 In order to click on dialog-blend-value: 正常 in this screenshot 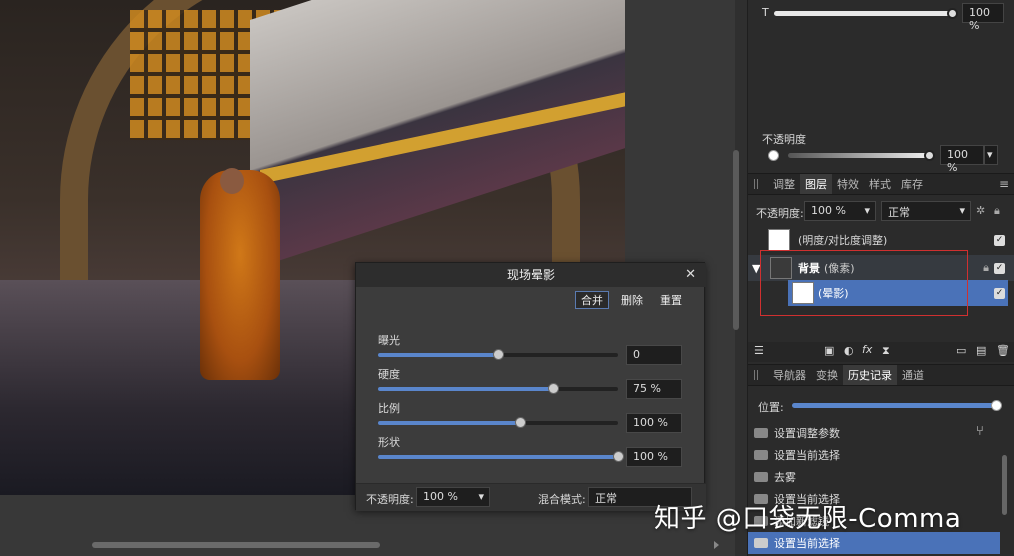, I will do `click(606, 498)`.